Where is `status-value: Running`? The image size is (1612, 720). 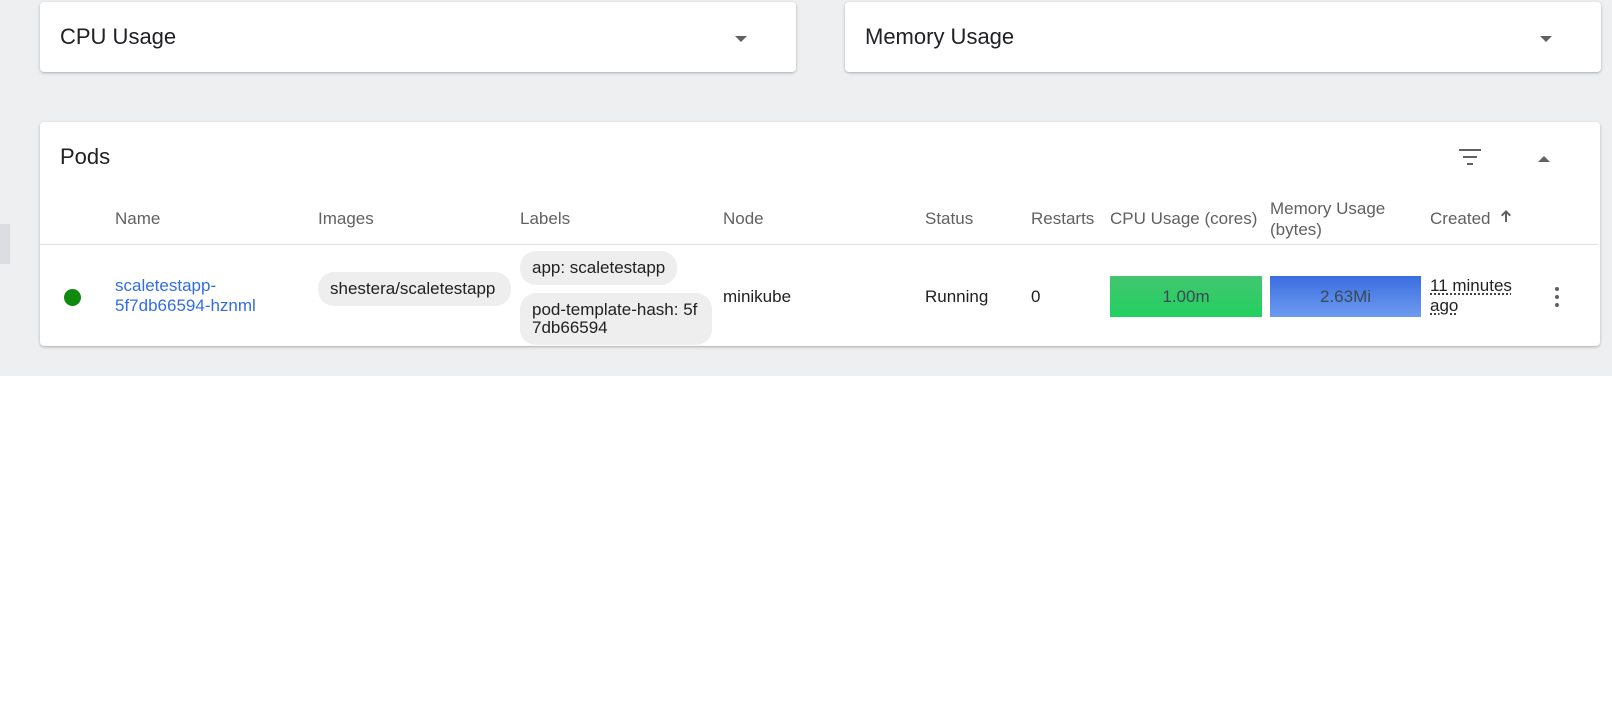
status-value: Running is located at coordinates (957, 296).